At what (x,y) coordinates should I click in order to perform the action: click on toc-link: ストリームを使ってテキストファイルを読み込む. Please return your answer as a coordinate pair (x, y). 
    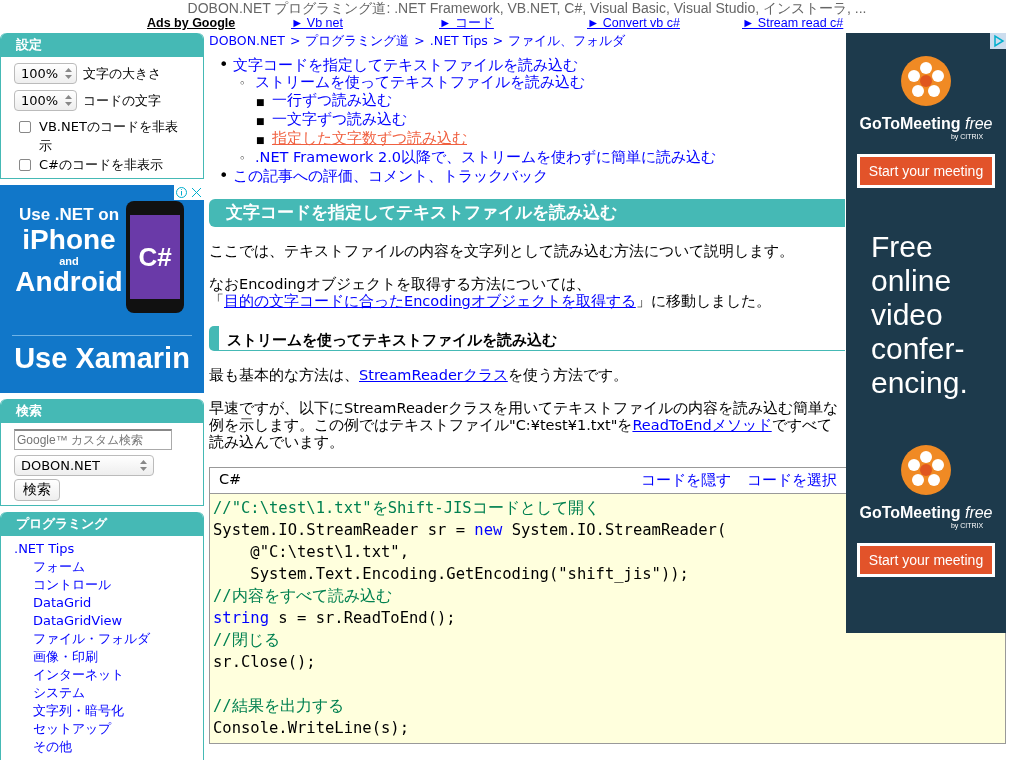
    Looking at the image, I should click on (420, 82).